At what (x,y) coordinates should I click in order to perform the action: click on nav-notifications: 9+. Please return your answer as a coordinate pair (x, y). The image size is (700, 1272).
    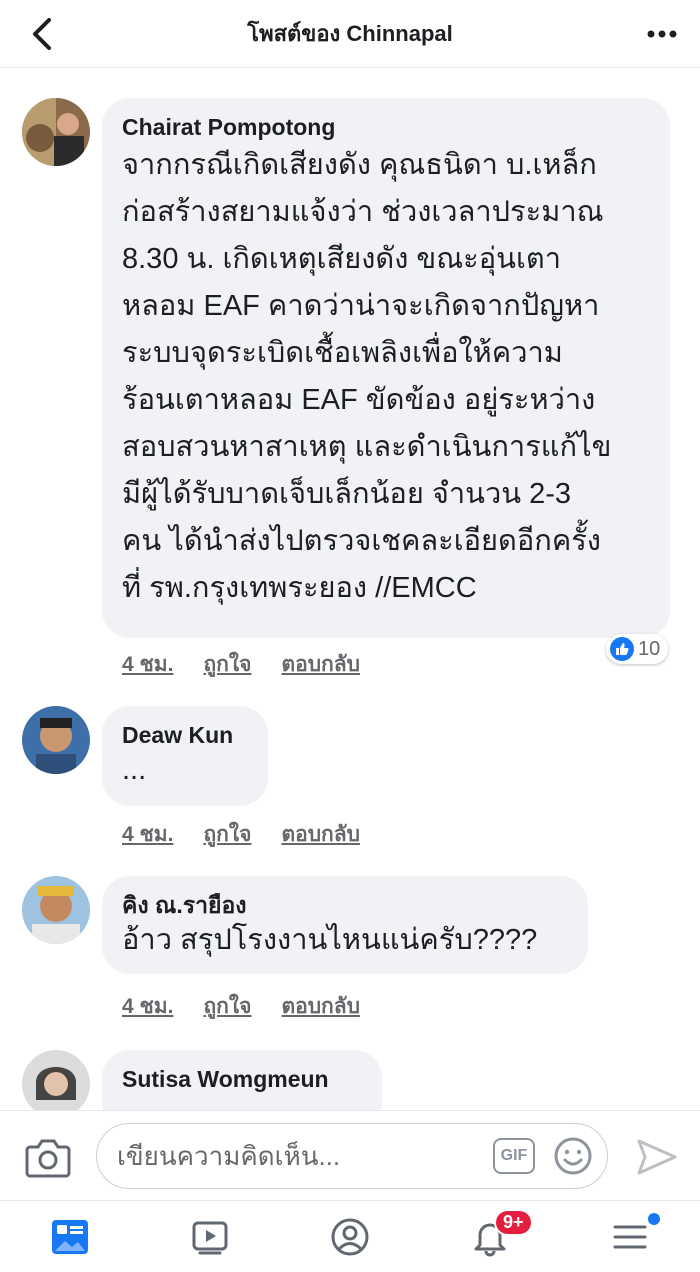
    Looking at the image, I should click on (490, 1236).